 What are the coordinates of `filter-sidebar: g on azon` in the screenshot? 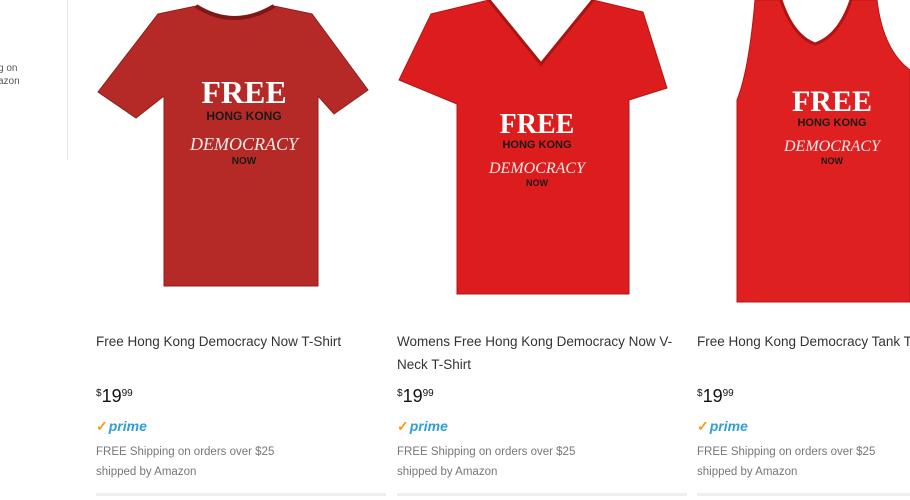 It's located at (34, 80).